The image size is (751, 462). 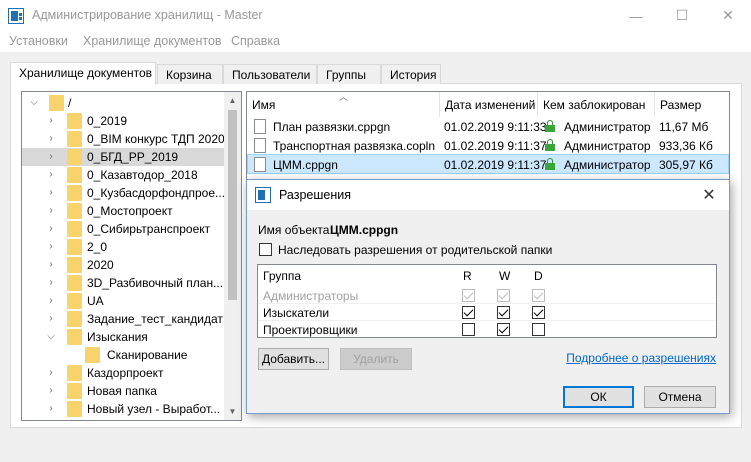 I want to click on tree-scrollbar: ▲ ▼, so click(x=232, y=256).